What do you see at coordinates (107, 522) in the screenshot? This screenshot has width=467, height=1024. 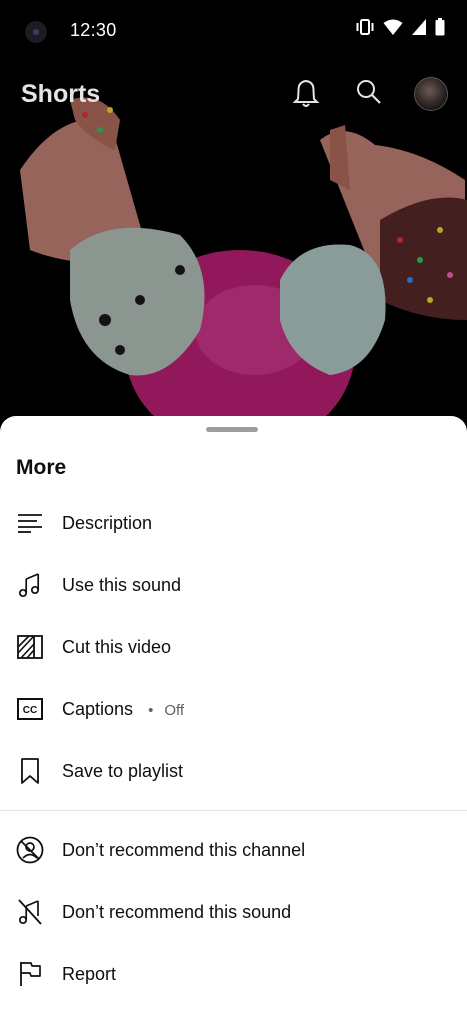 I see `menu-item-label: Description` at bounding box center [107, 522].